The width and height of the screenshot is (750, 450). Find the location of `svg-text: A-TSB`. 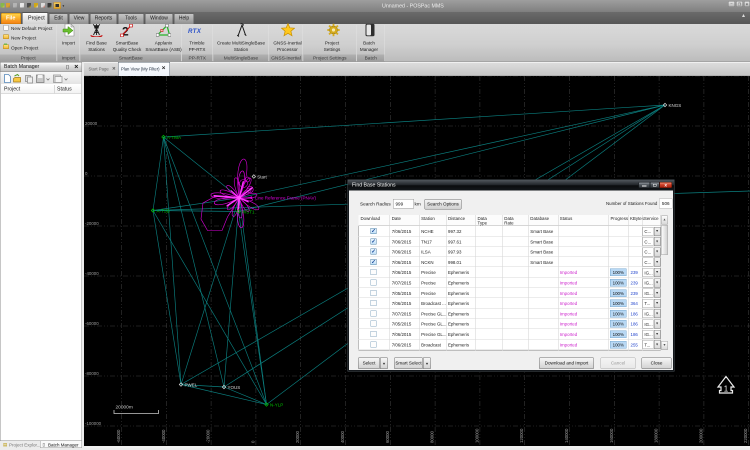

svg-text: A-TSB is located at coordinates (163, 210).